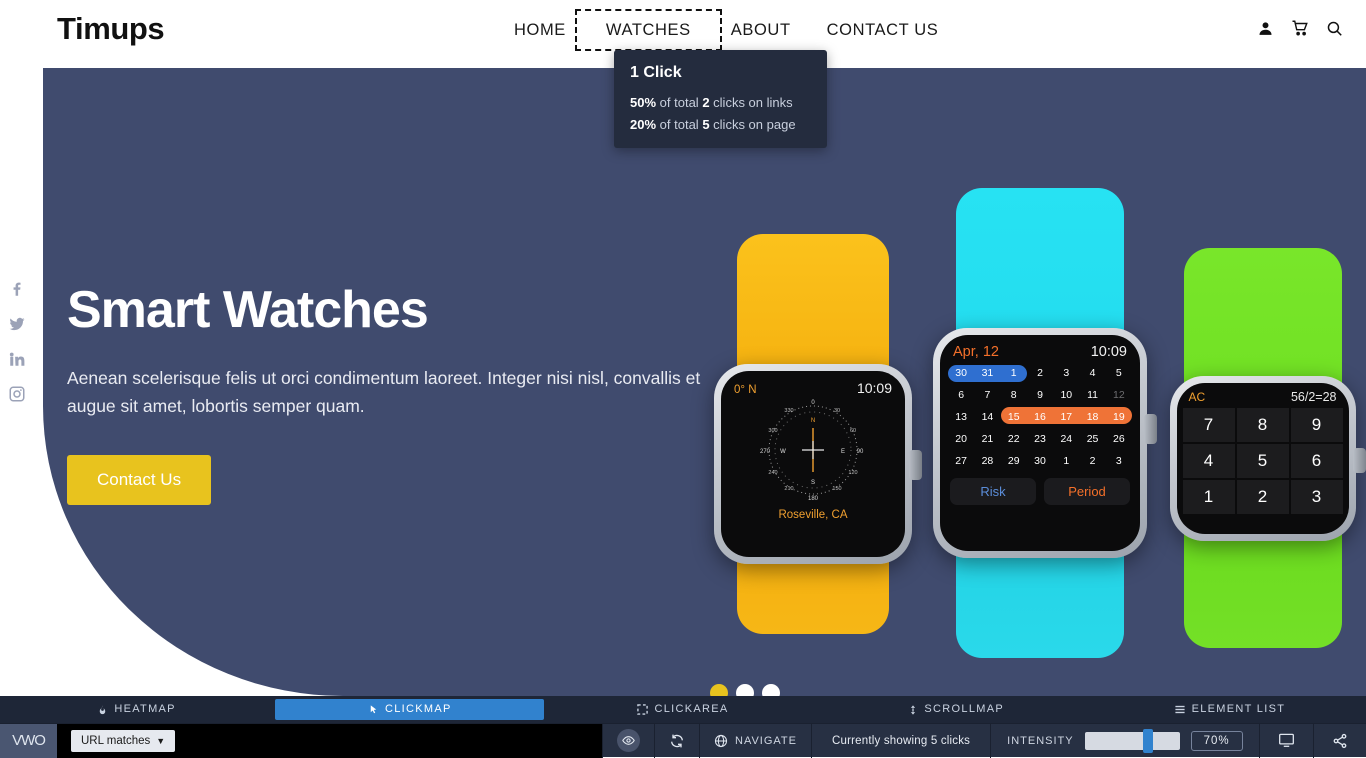  What do you see at coordinates (1108, 352) in the screenshot?
I see `calendar-time: 10:09` at bounding box center [1108, 352].